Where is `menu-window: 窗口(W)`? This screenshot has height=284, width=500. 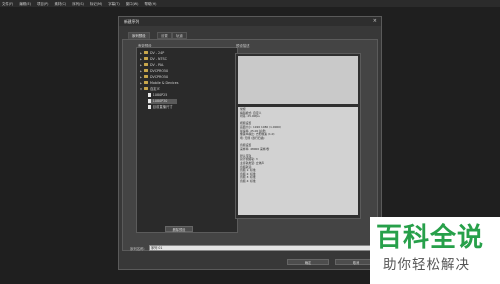
menu-window: 窗口(W) is located at coordinates (132, 3).